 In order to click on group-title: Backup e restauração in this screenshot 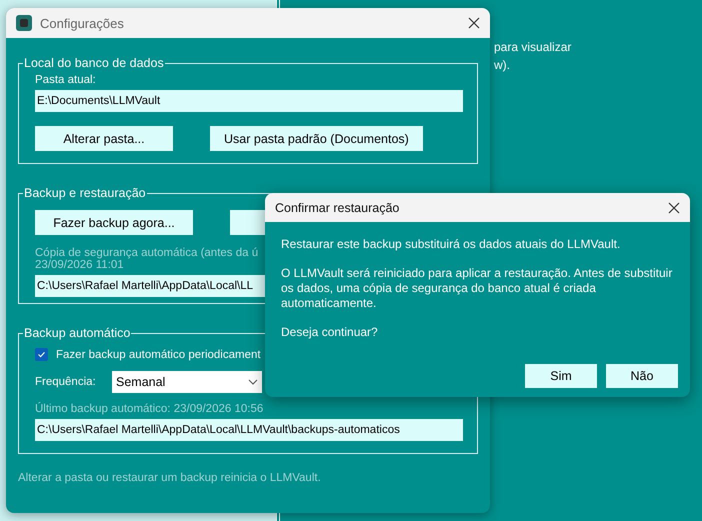, I will do `click(85, 193)`.